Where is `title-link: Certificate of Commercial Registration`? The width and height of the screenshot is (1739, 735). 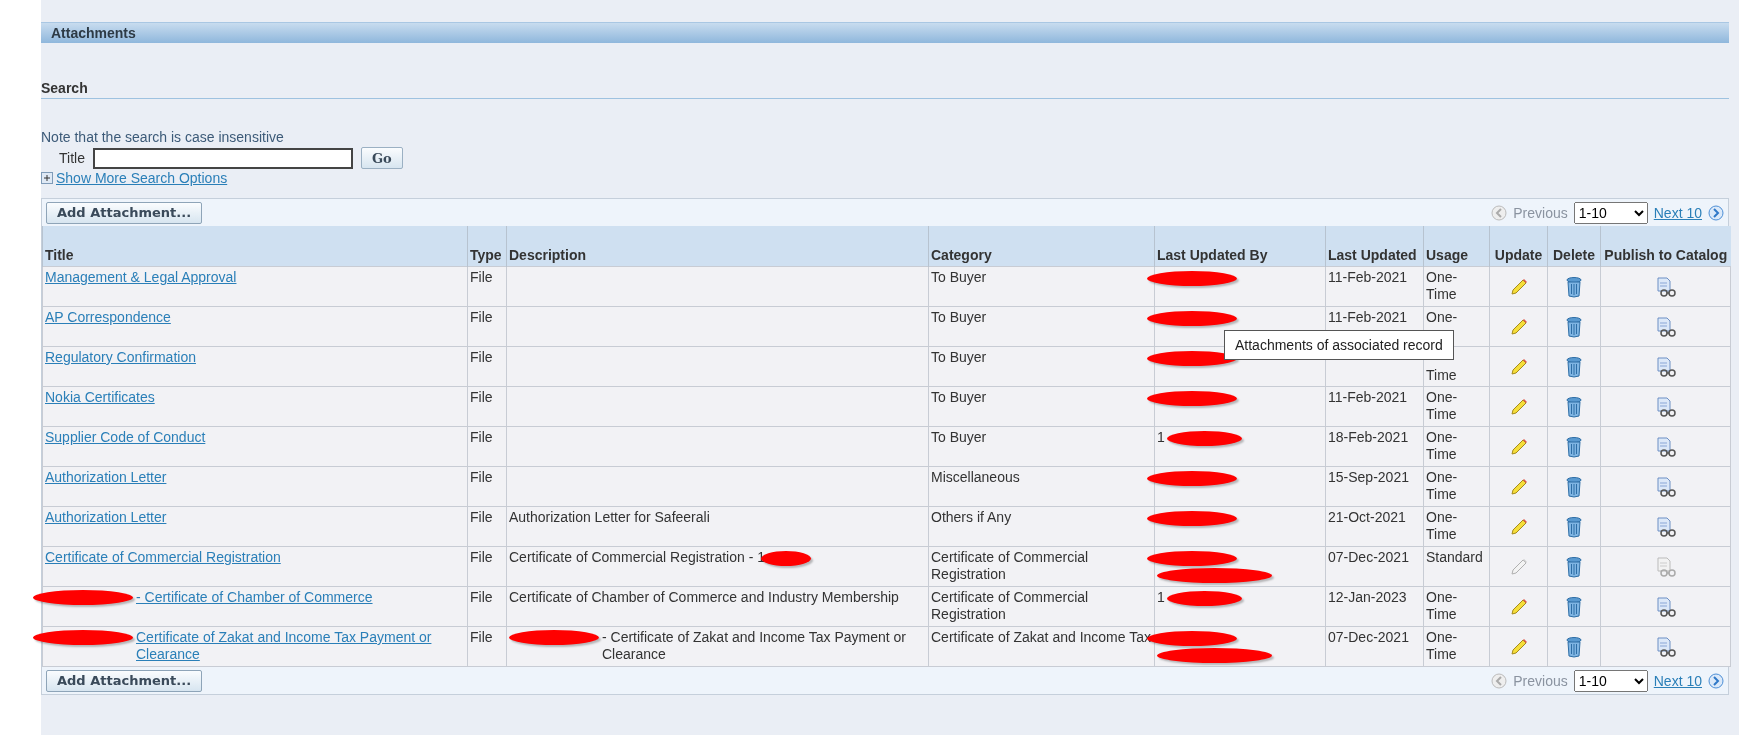
title-link: Certificate of Commercial Registration is located at coordinates (255, 557).